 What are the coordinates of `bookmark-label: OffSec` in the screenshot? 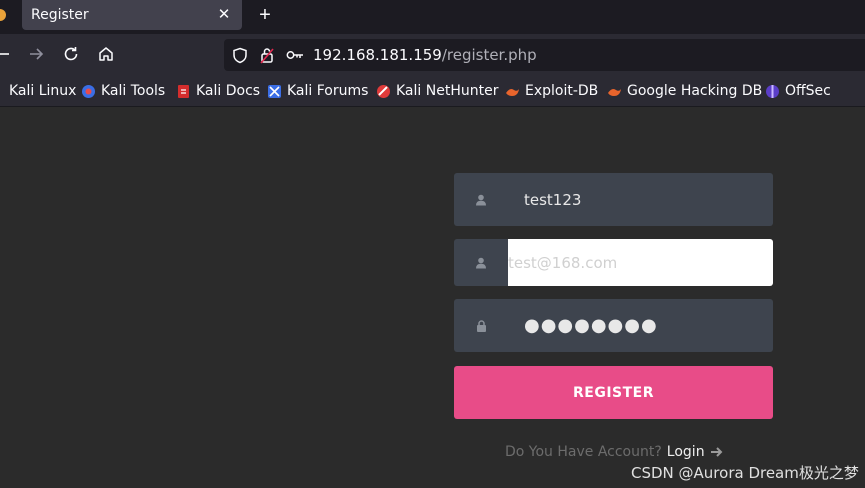 It's located at (808, 91).